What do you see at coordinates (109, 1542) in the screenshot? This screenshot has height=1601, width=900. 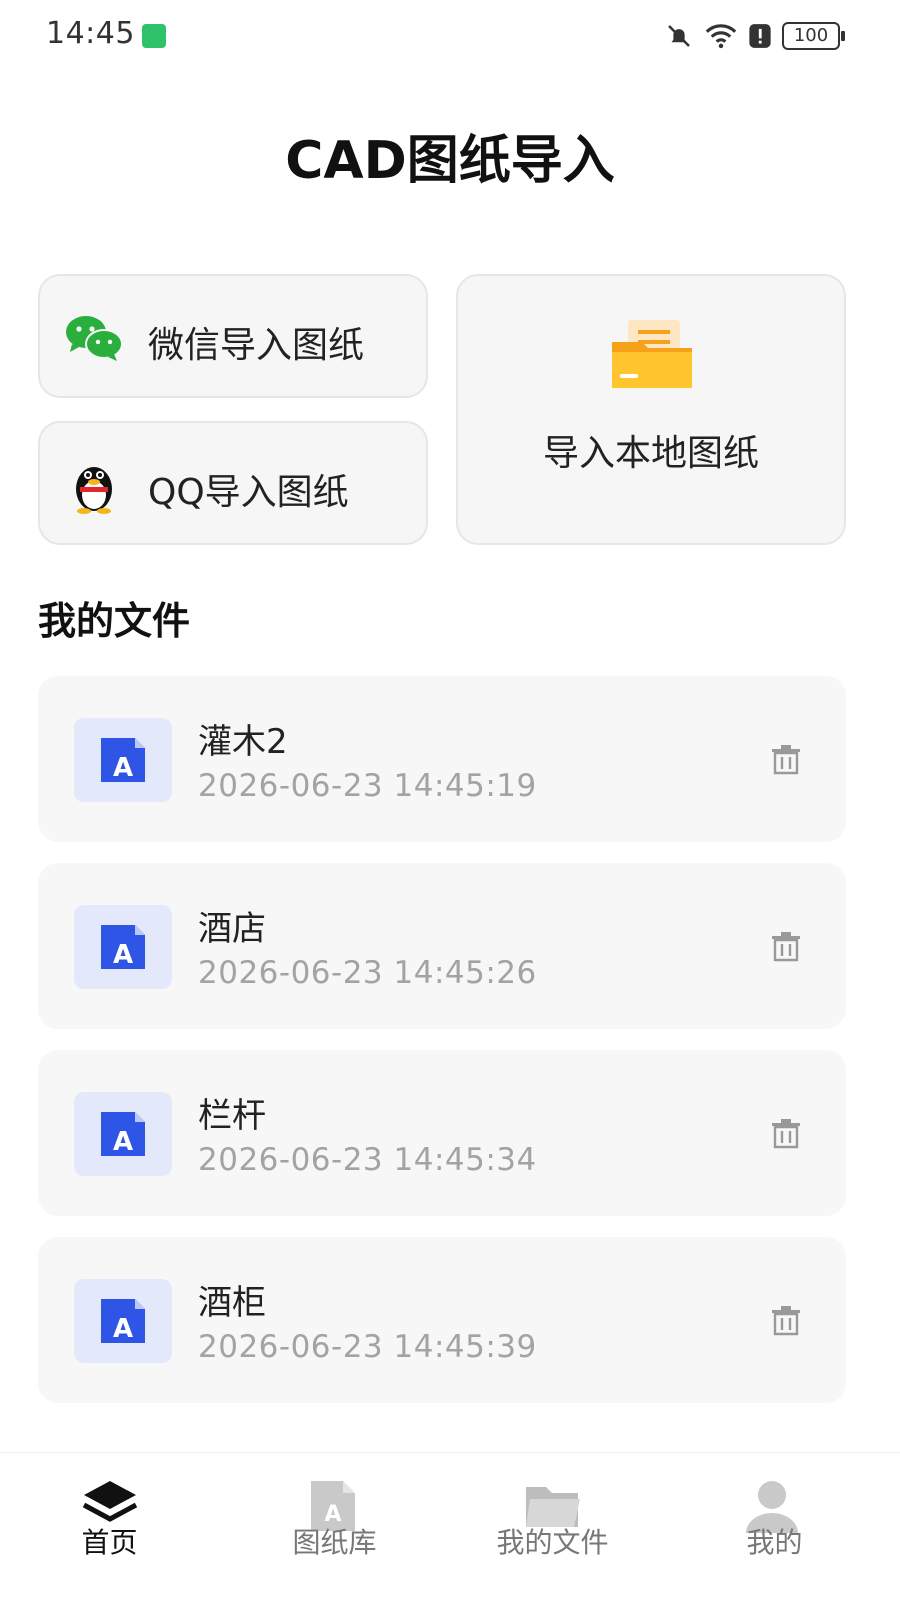 I see `nav-label: 首页` at bounding box center [109, 1542].